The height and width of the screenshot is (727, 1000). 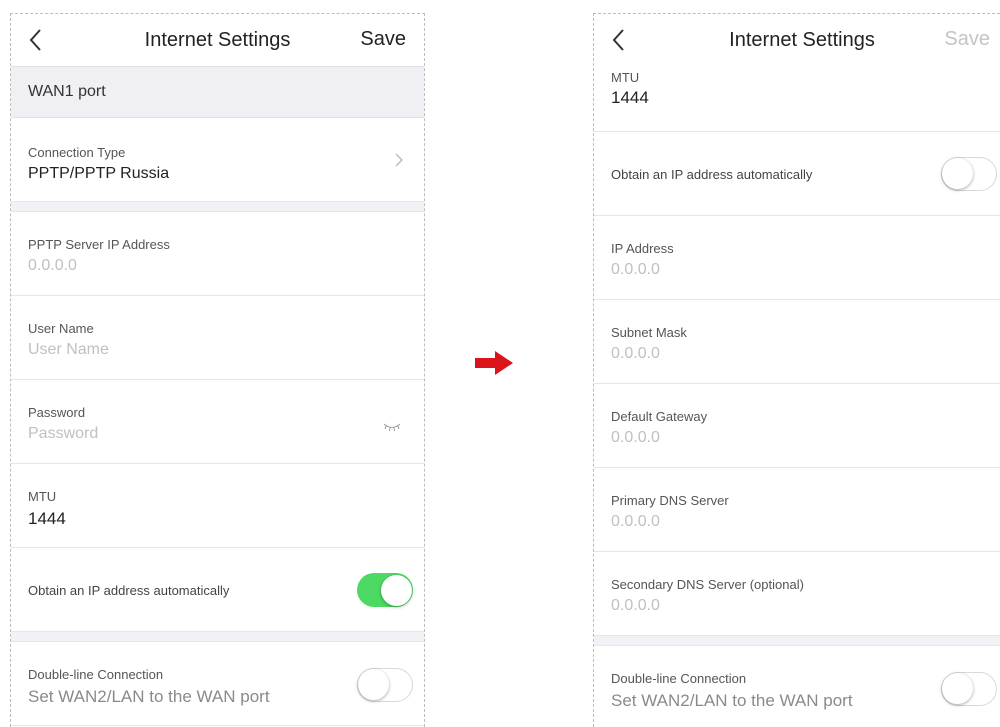 I want to click on ip-address-input: 0.0.0.0, so click(x=805, y=270).